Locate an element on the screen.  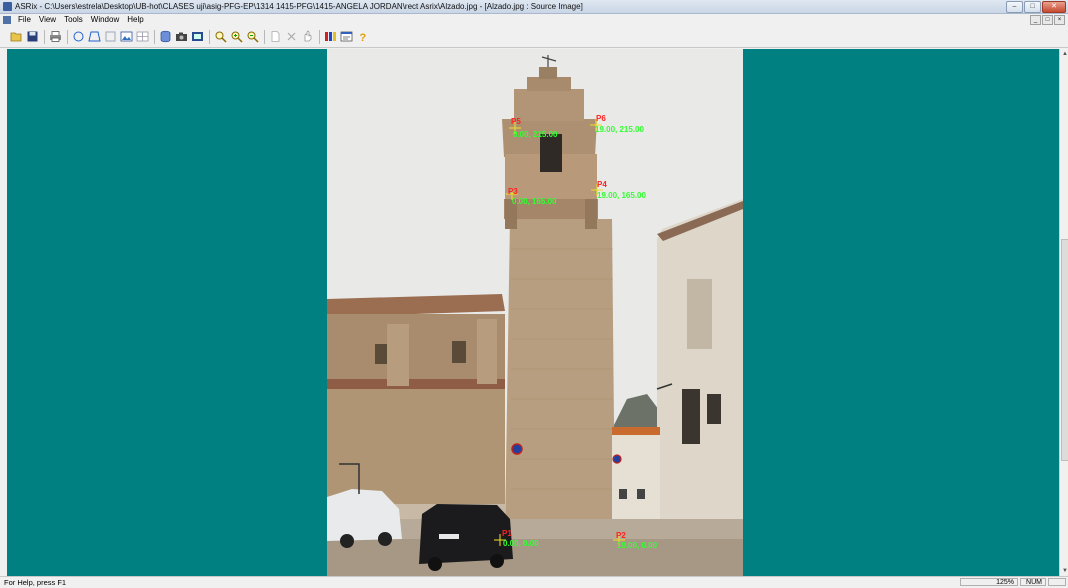
point-coords-label: 19.00, 0.00 is located at coordinates (637, 545).